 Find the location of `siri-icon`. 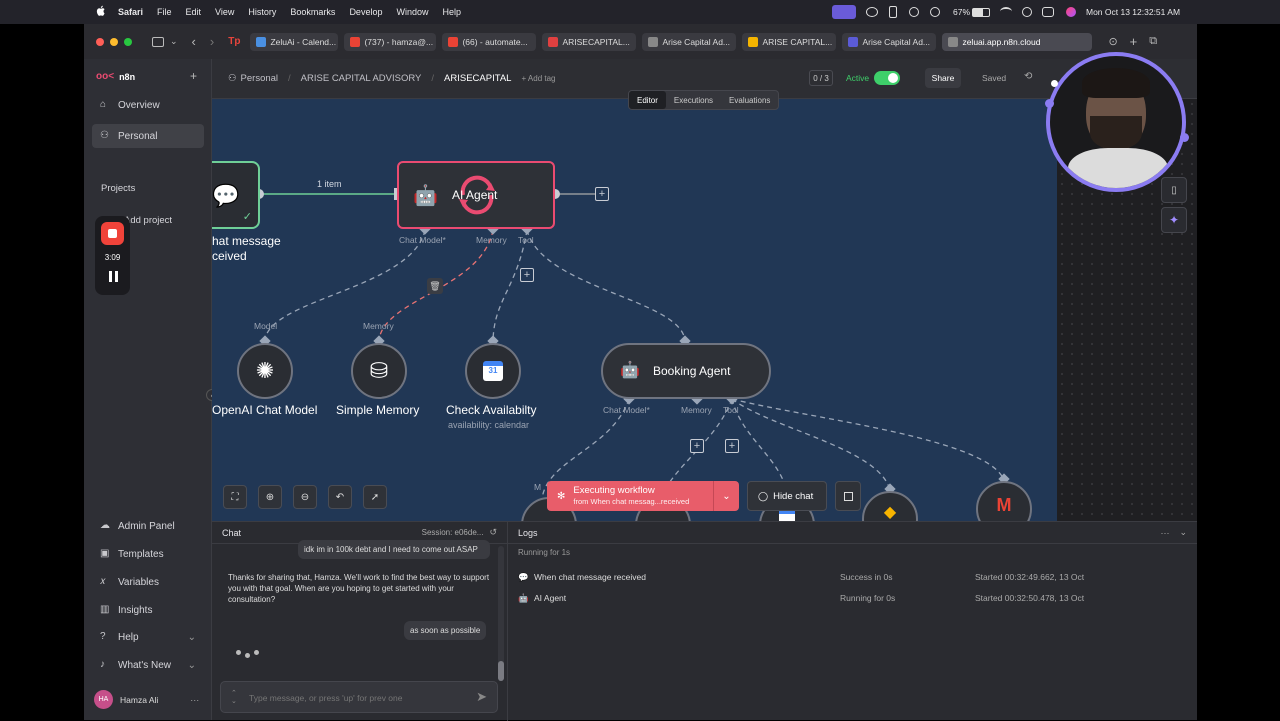

siri-icon is located at coordinates (1071, 12).